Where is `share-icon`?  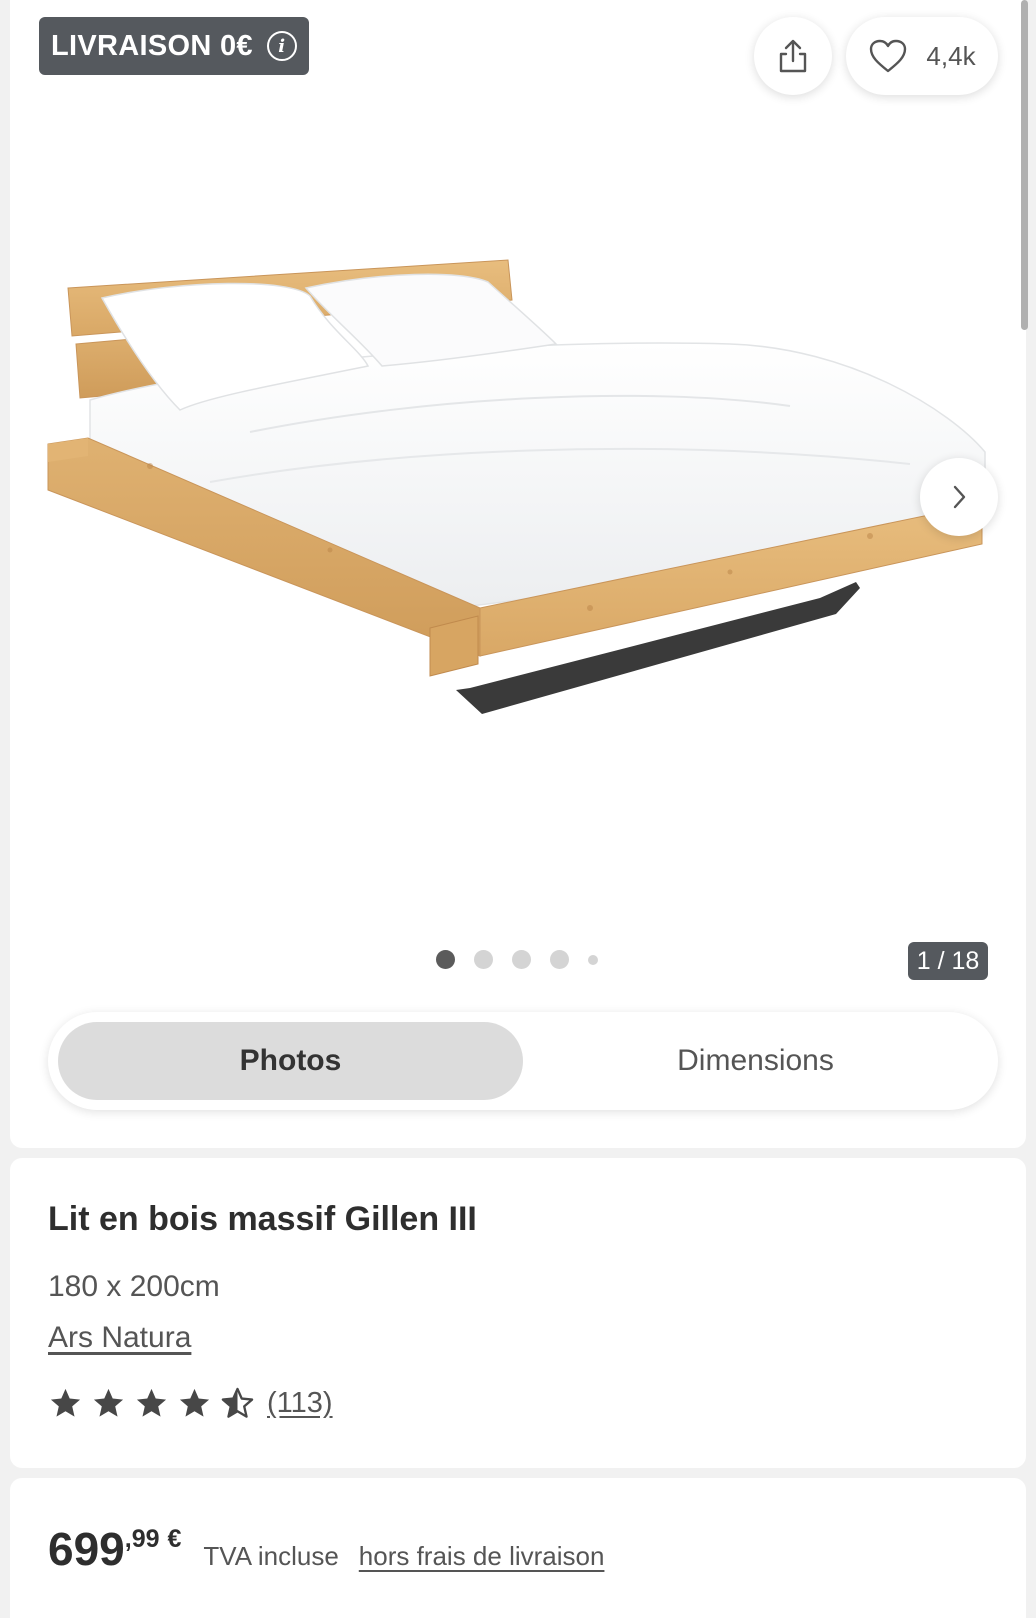 share-icon is located at coordinates (793, 56).